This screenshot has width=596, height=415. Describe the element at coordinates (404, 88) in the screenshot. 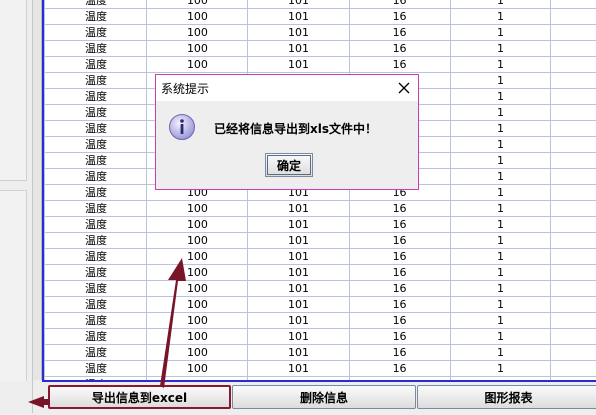

I see `close-icon` at that location.